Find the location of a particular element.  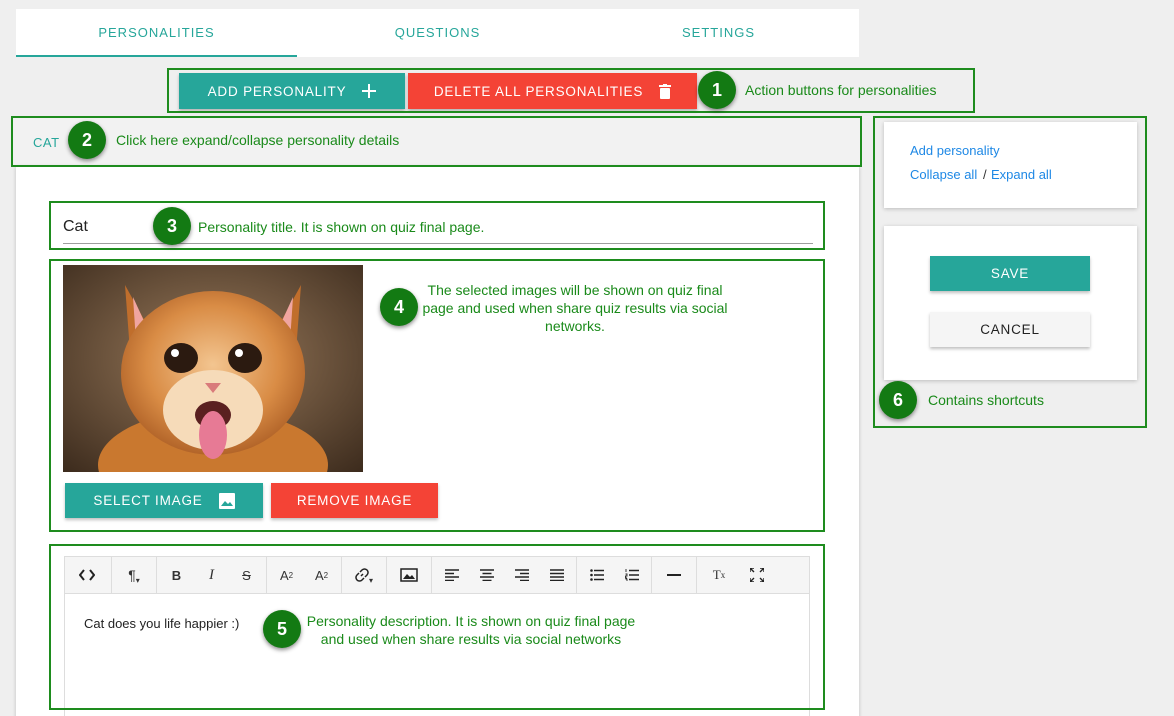

annotation-badge-6: 6 is located at coordinates (898, 400).